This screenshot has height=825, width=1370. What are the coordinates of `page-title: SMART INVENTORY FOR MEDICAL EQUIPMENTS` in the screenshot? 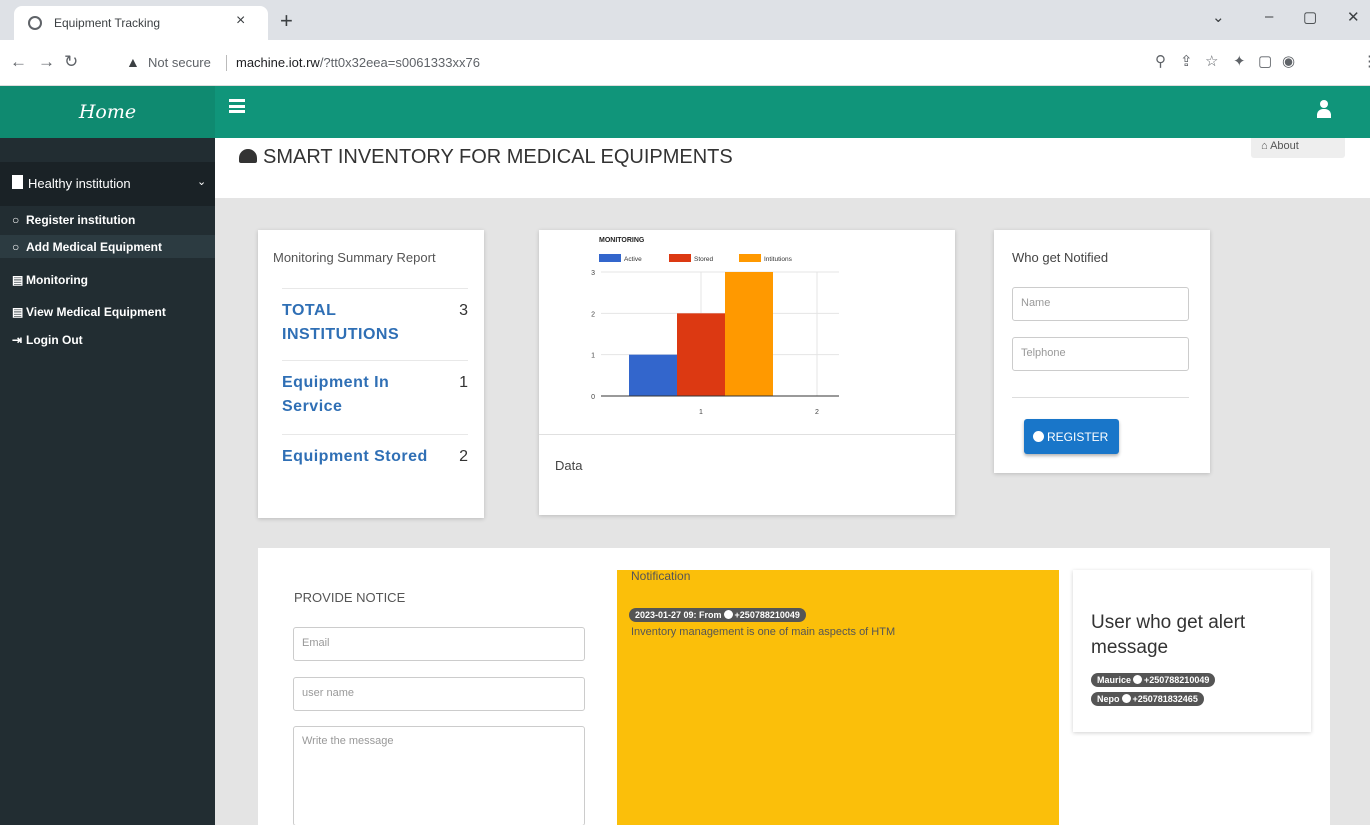 It's located at (486, 157).